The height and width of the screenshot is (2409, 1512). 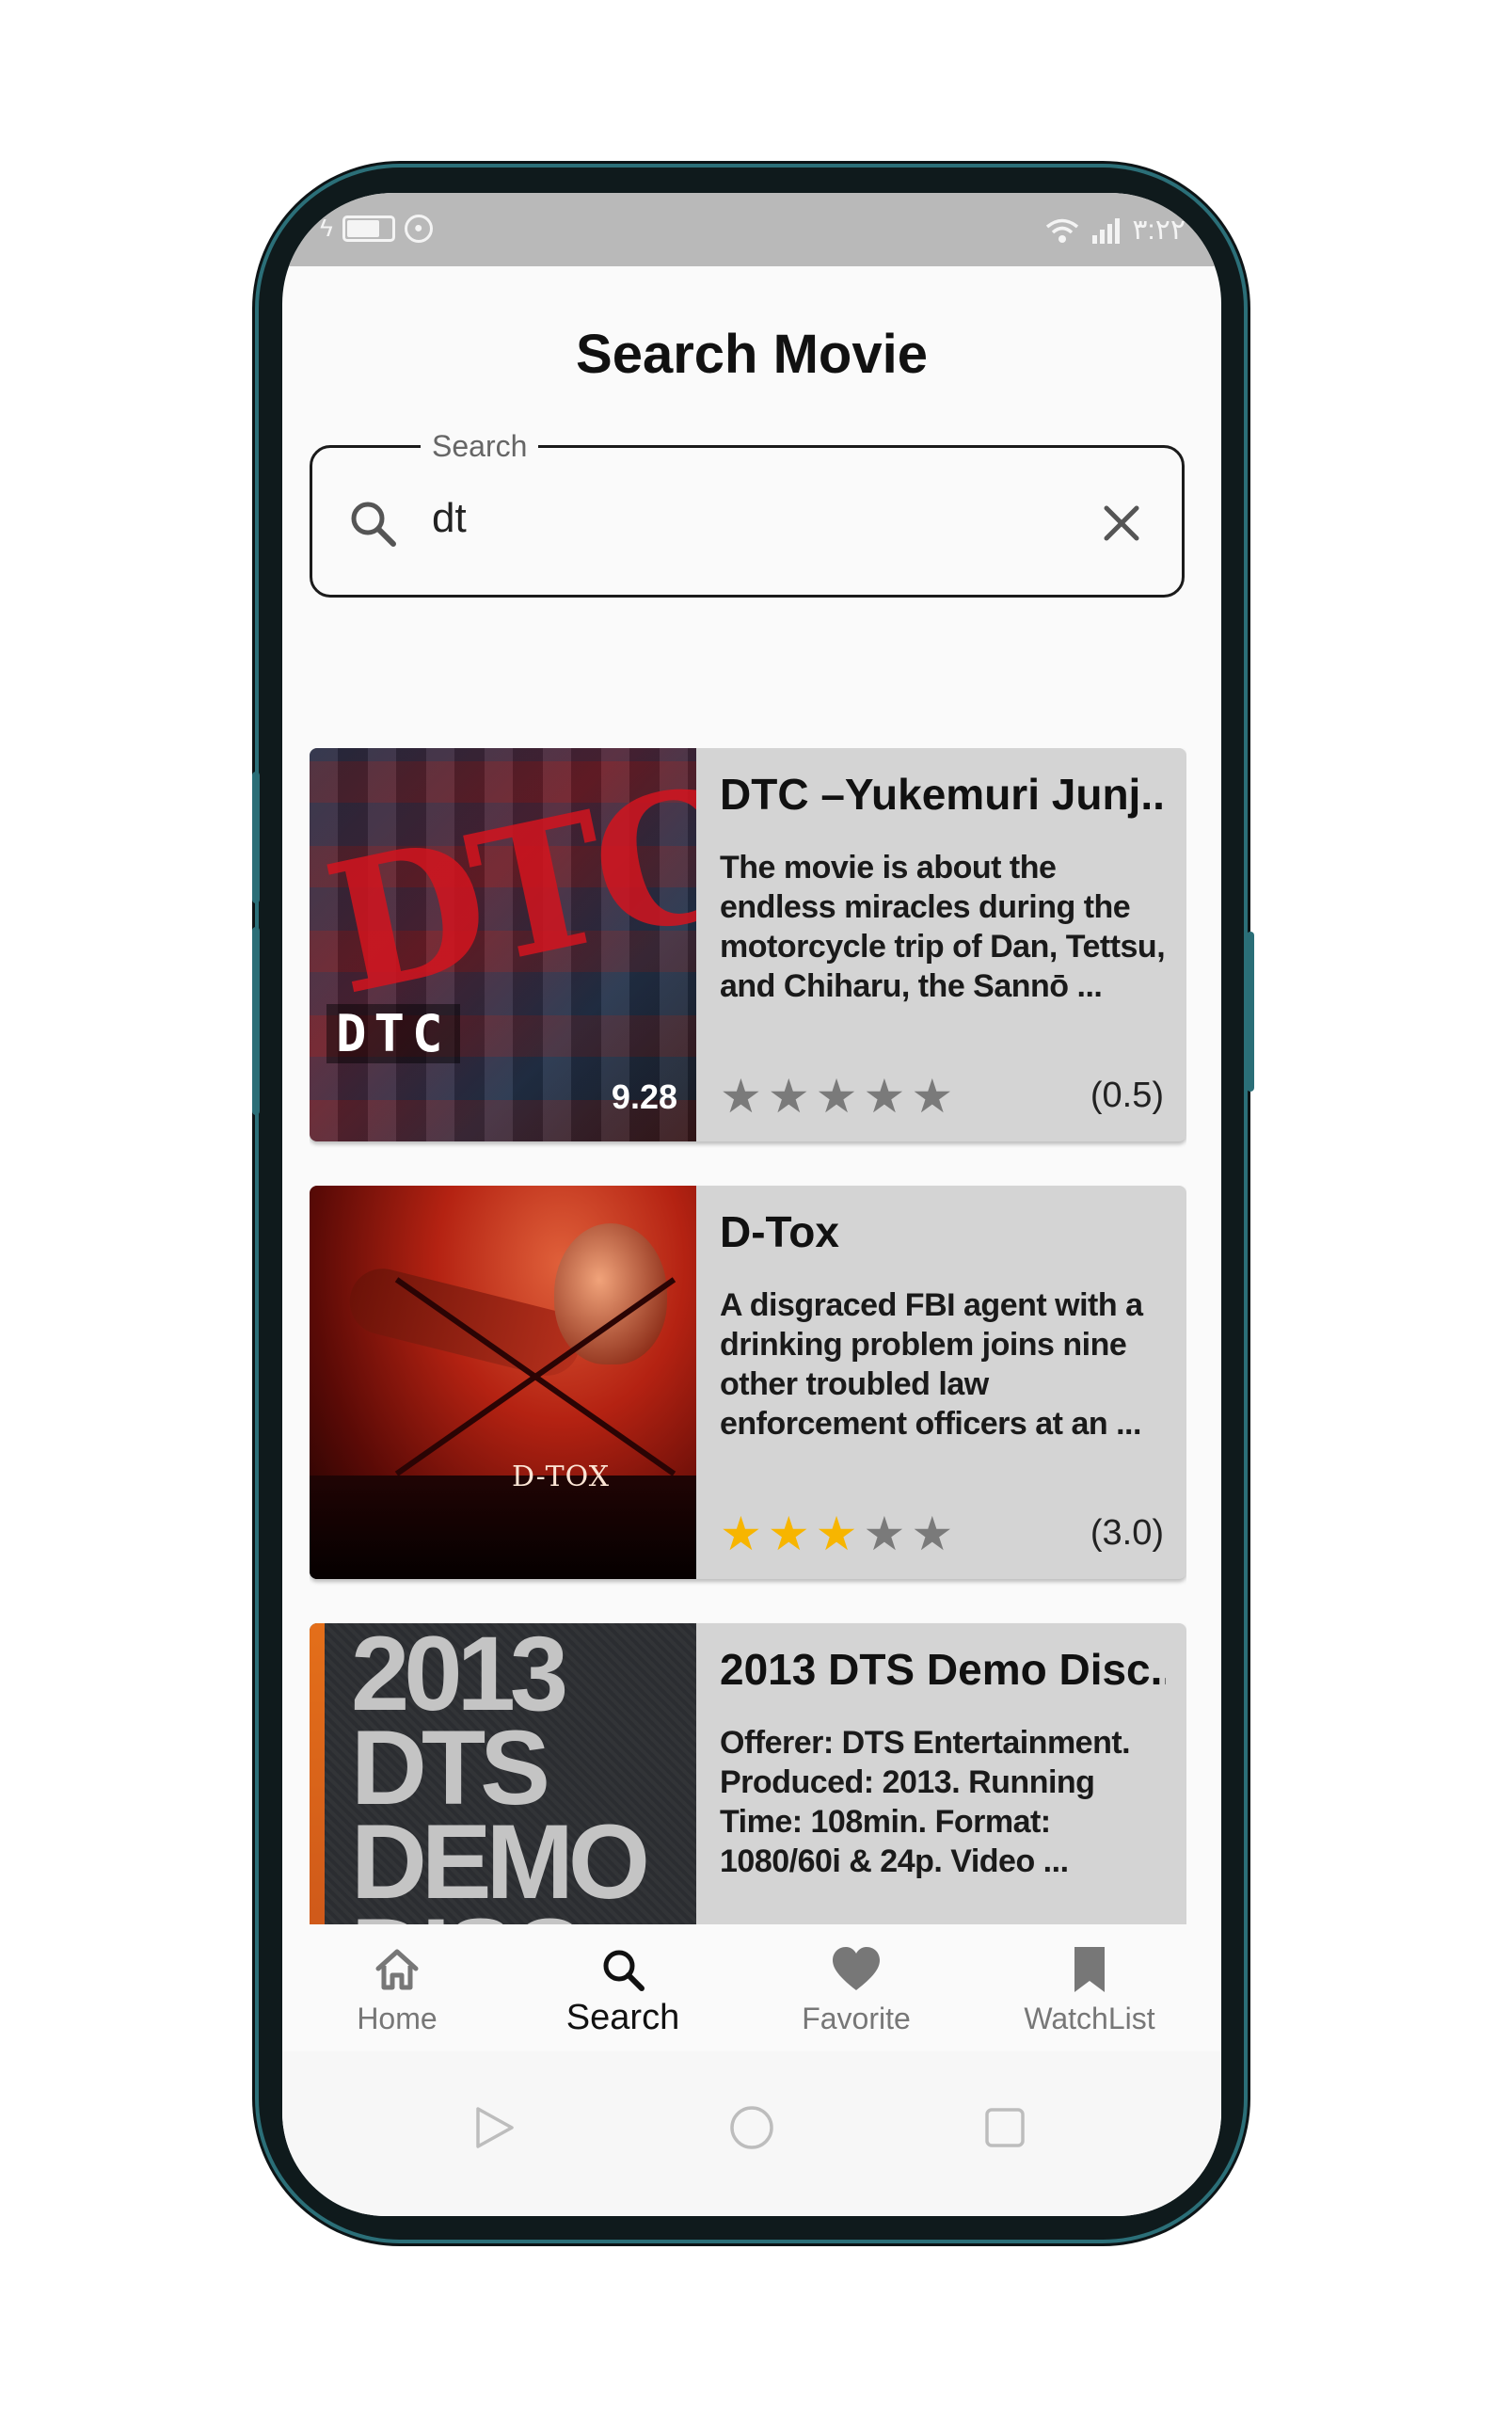 I want to click on rating-row: ★ ★ ★ ★ ★ (3.0), so click(x=942, y=1534).